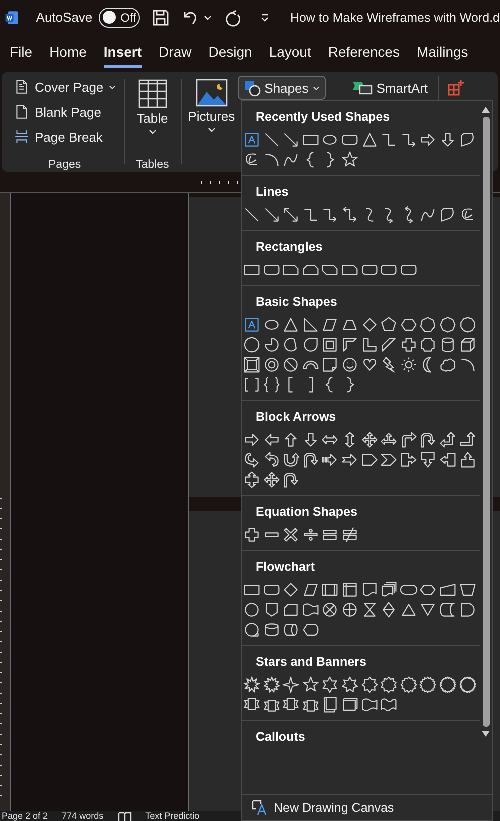 The height and width of the screenshot is (821, 500). I want to click on wave-icon, so click(369, 705).